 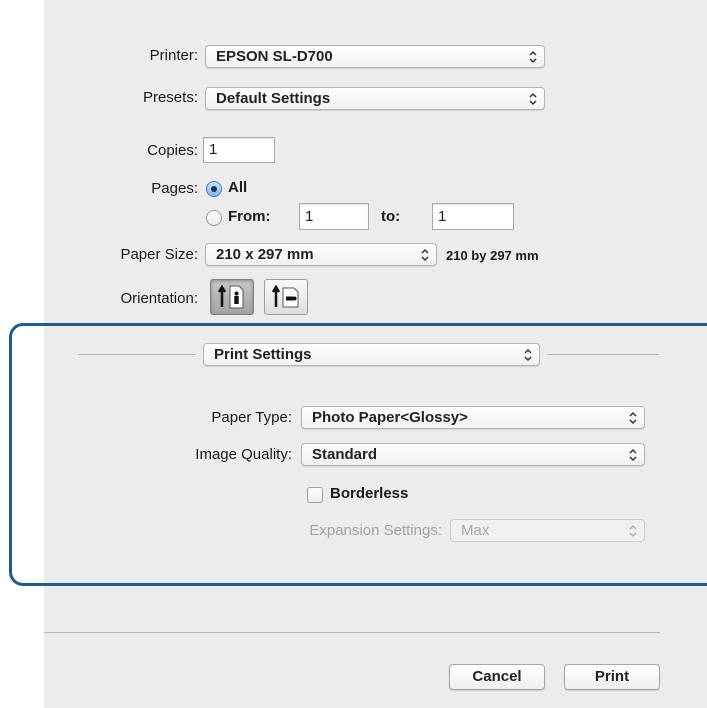 I want to click on paper-size-label: Paper Size:, so click(x=159, y=254).